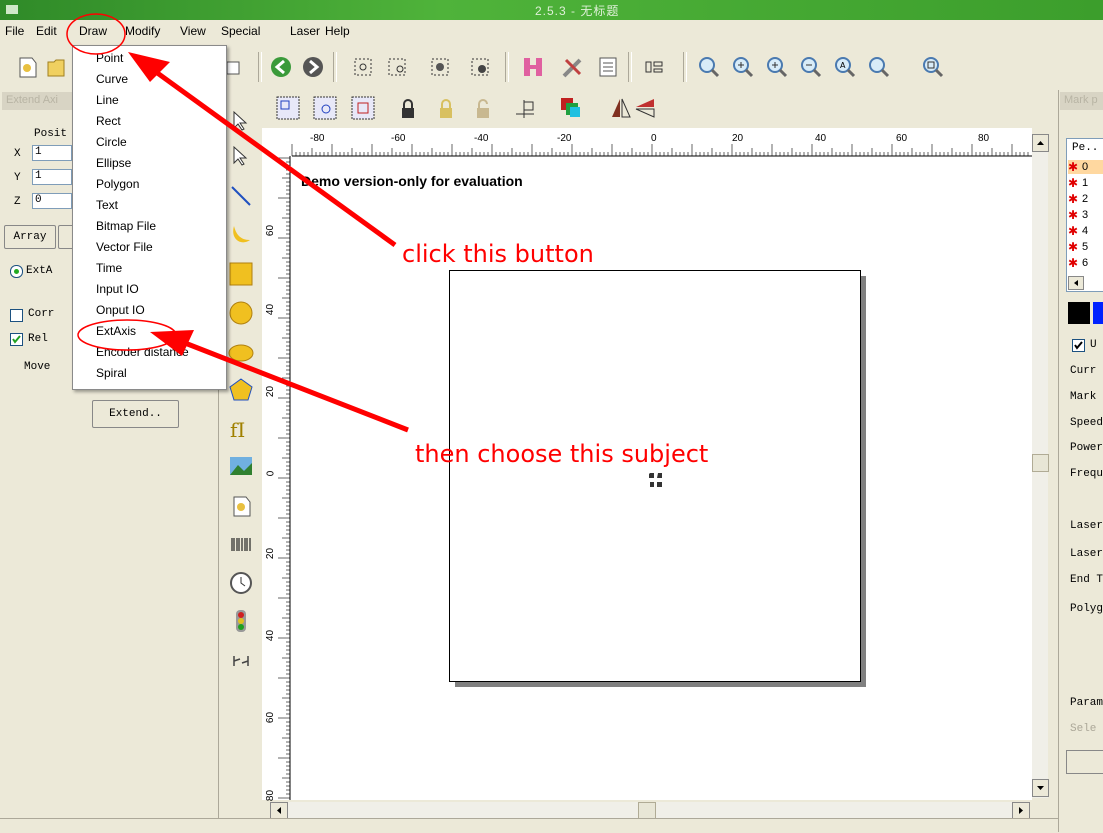 The width and height of the screenshot is (1103, 833). What do you see at coordinates (135, 414) in the screenshot?
I see `extend-button: Extend..` at bounding box center [135, 414].